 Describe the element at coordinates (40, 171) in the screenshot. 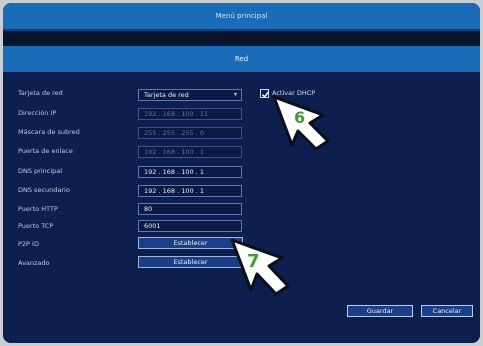

I see `primary-dns-label: DNS principal` at that location.